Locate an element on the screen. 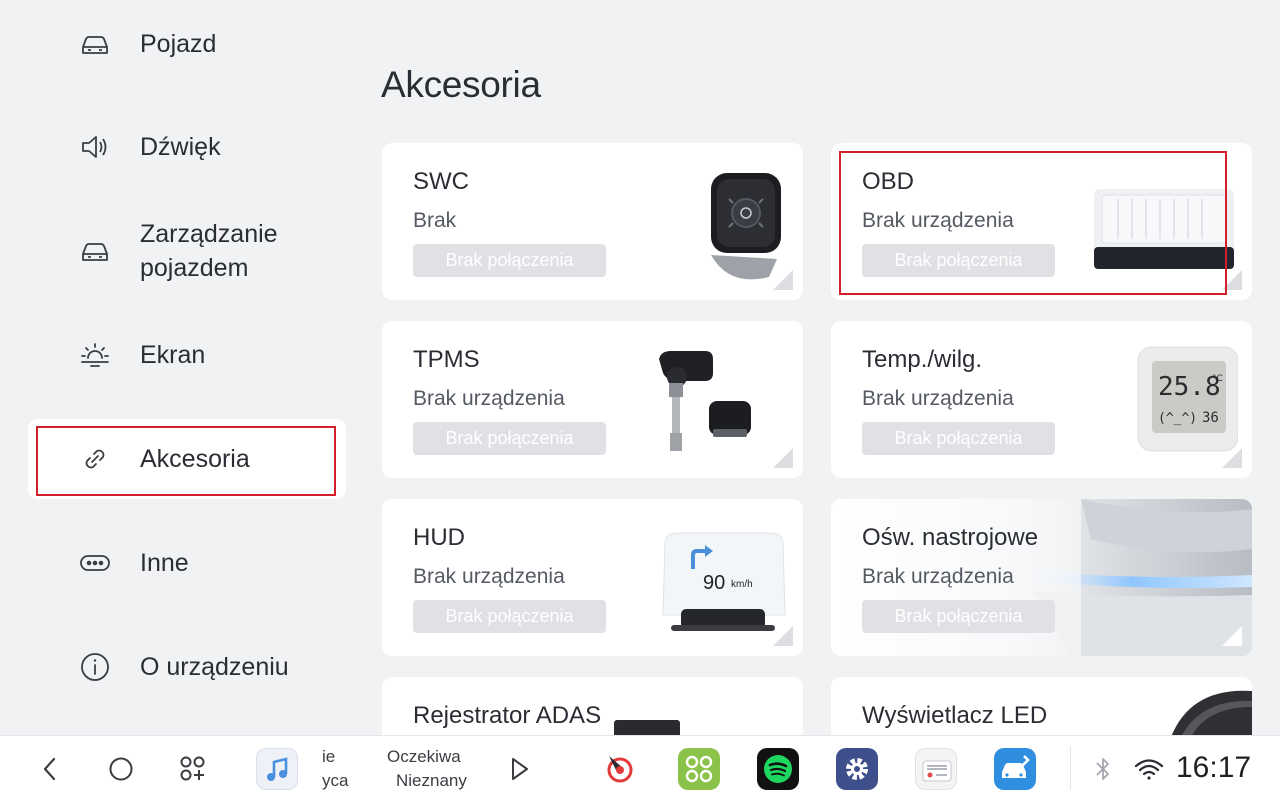  music-note-icon is located at coordinates (277, 769).